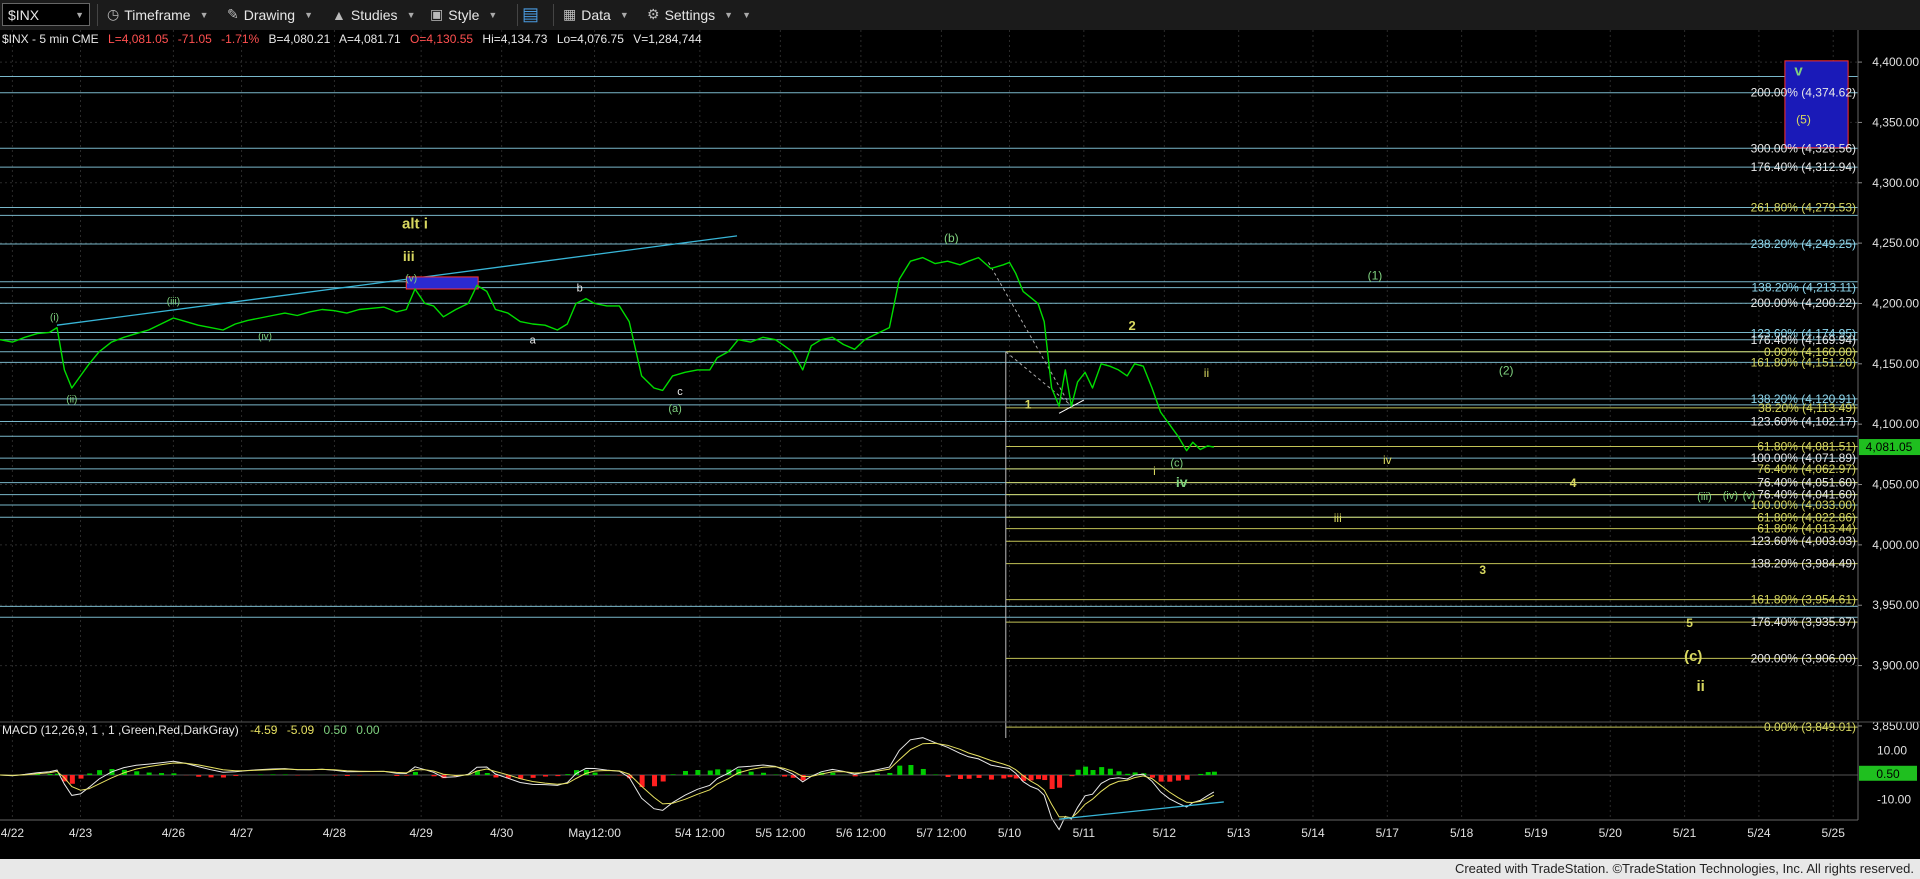 The width and height of the screenshot is (1920, 879). What do you see at coordinates (463, 14) in the screenshot?
I see `style-menu: ▣ Style ▼` at bounding box center [463, 14].